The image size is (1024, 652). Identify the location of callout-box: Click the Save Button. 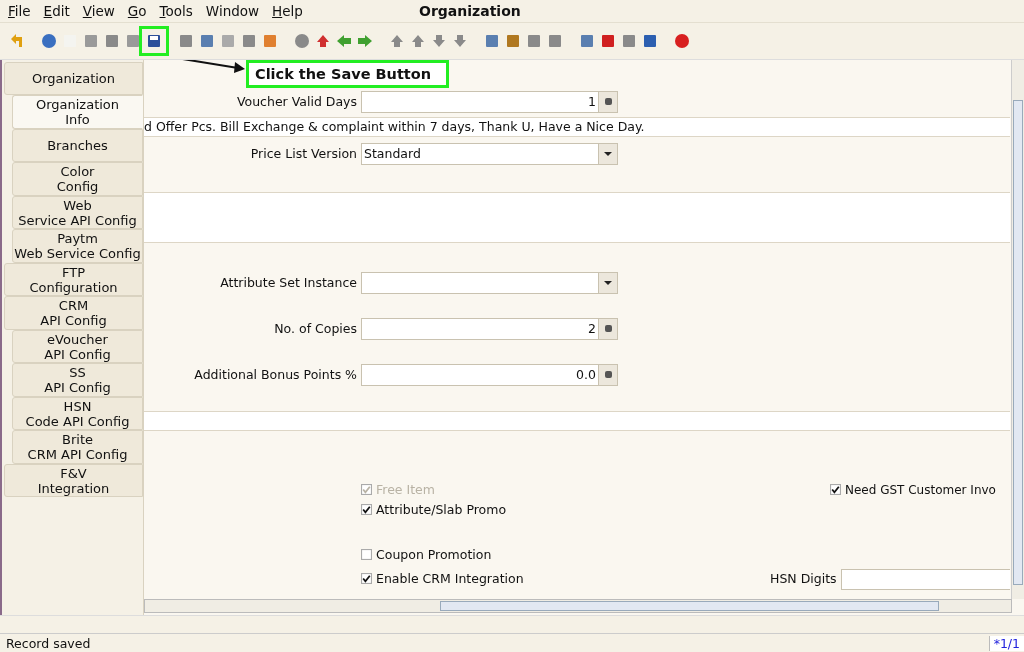
(347, 73).